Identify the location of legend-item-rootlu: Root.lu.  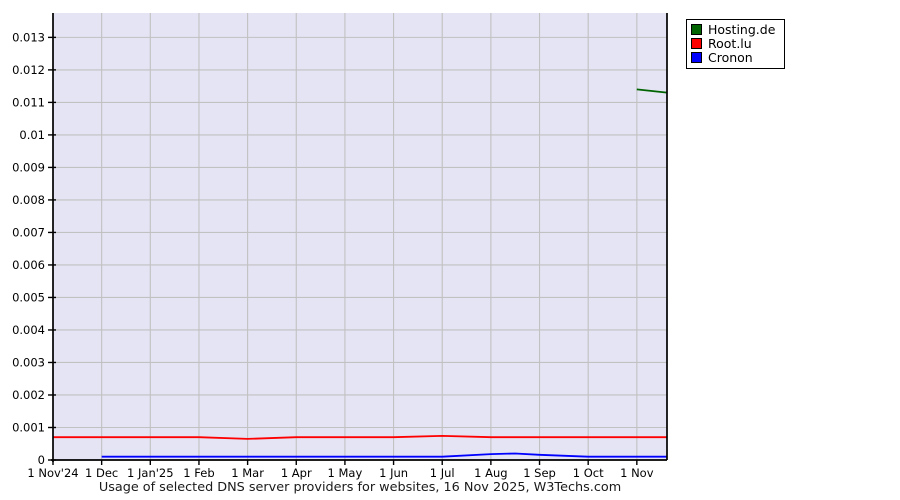
(733, 43).